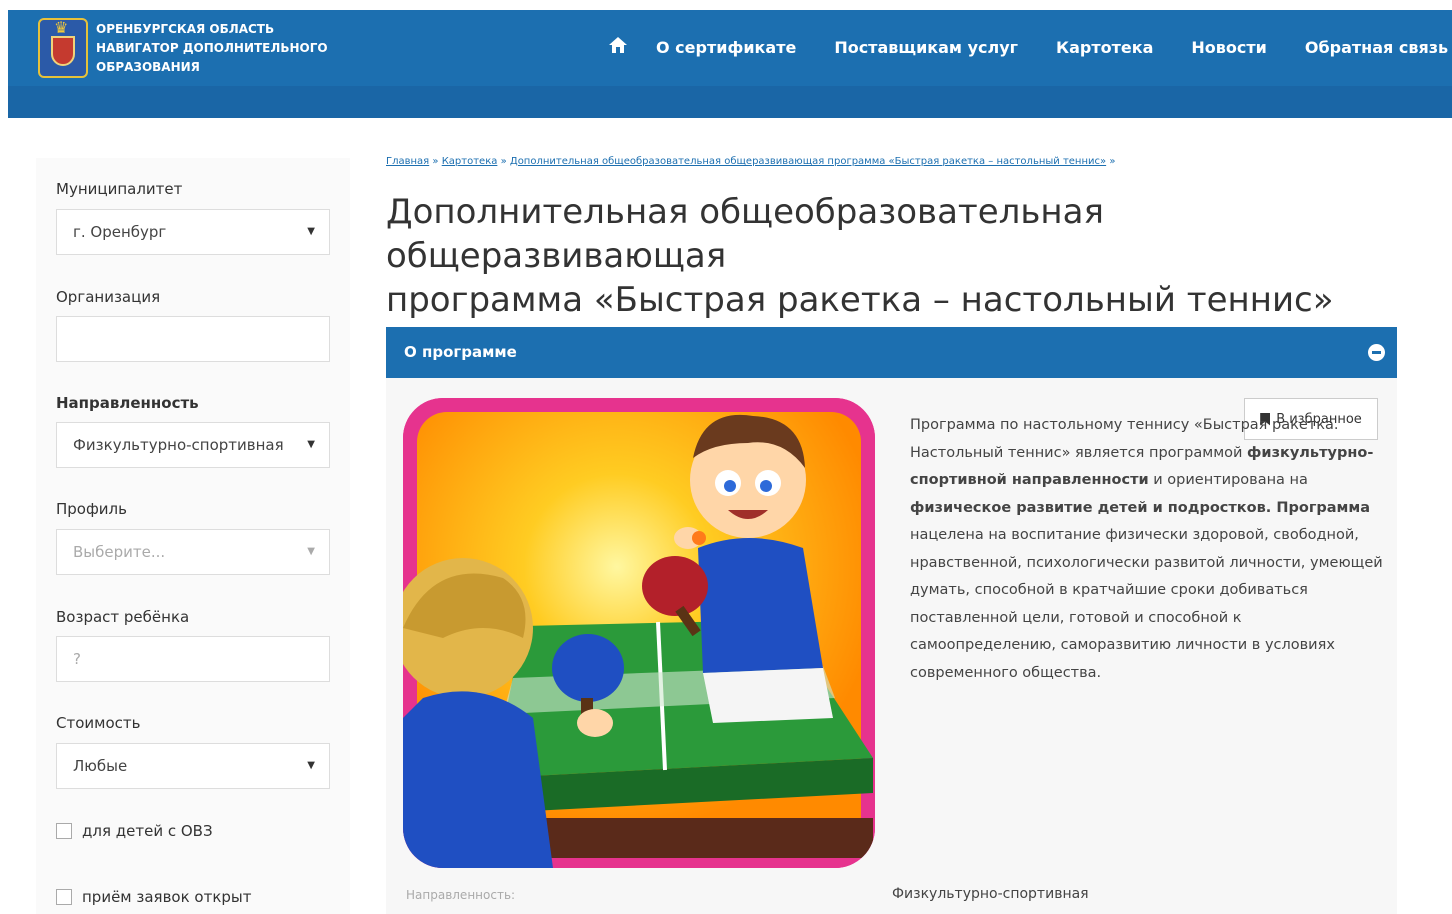 The width and height of the screenshot is (1452, 914). What do you see at coordinates (726, 47) in the screenshot?
I see `nav-certificate: О сертификате` at bounding box center [726, 47].